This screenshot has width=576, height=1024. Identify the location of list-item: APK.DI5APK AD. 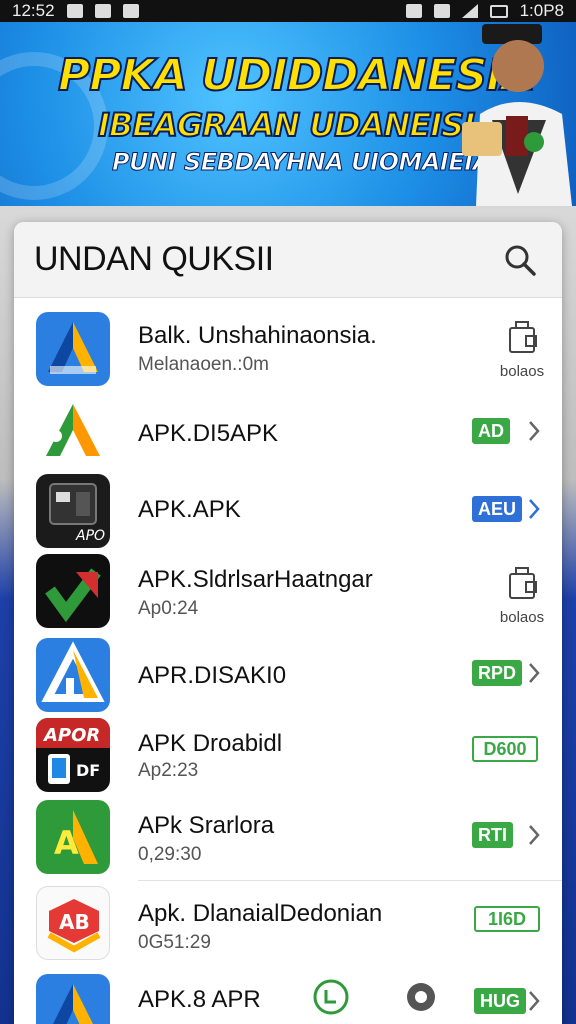
(288, 431).